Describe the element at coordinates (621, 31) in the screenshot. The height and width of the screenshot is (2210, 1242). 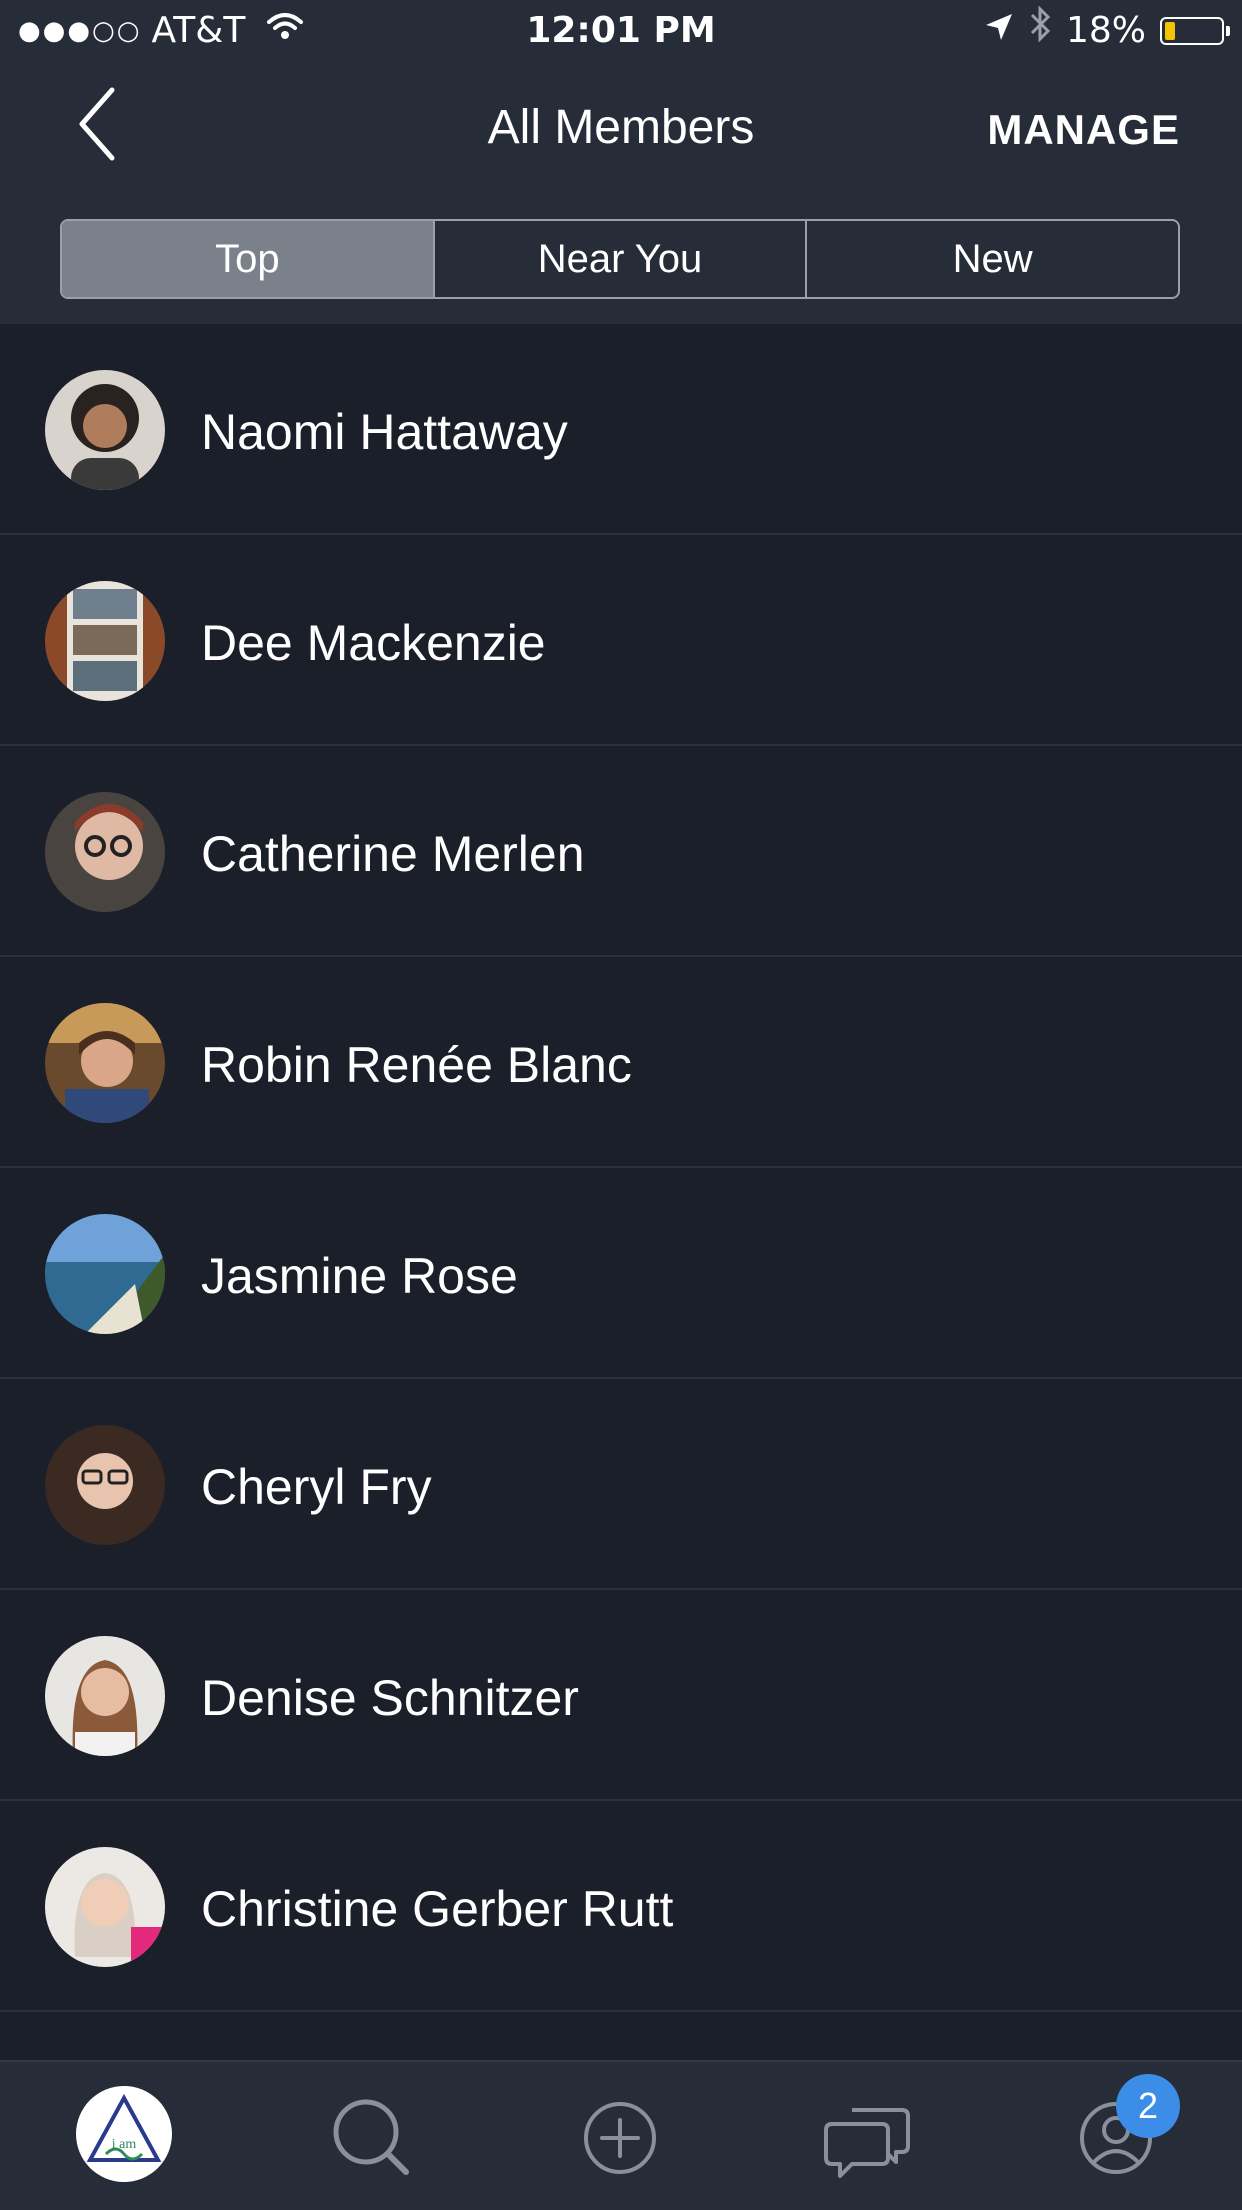
I see `status-bar: ●●●○○ AT&T 12:01 PM 18%` at that location.